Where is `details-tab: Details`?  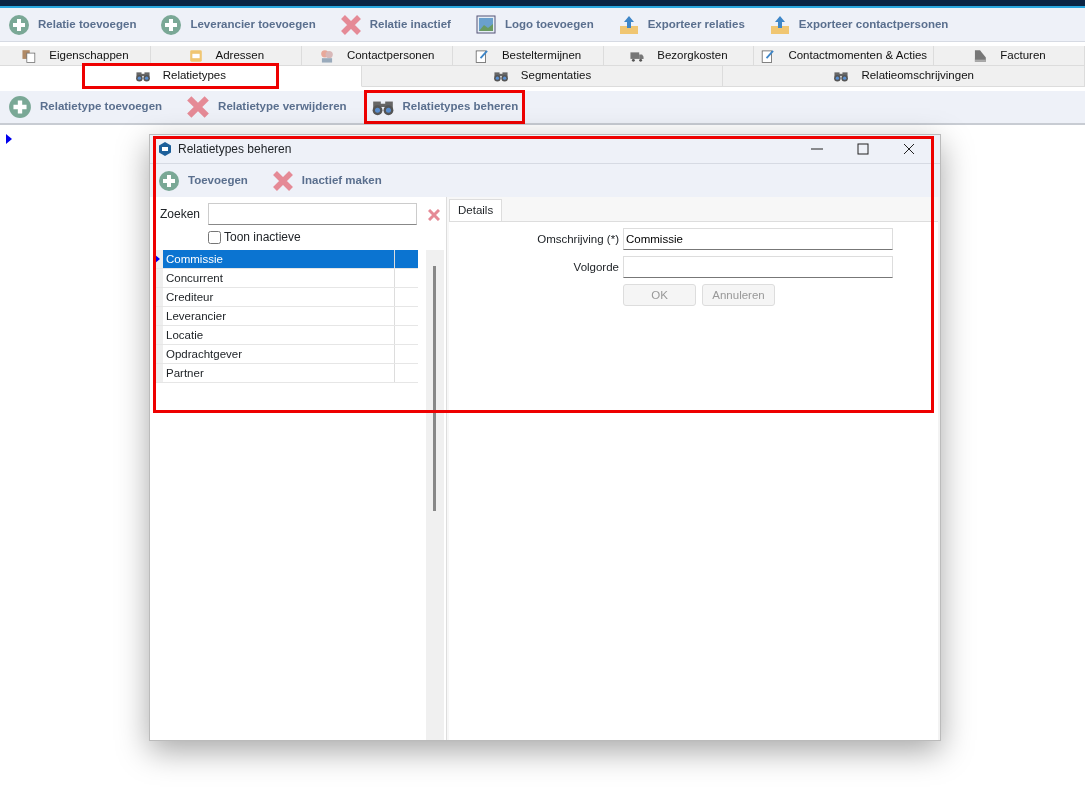
details-tab: Details is located at coordinates (476, 210).